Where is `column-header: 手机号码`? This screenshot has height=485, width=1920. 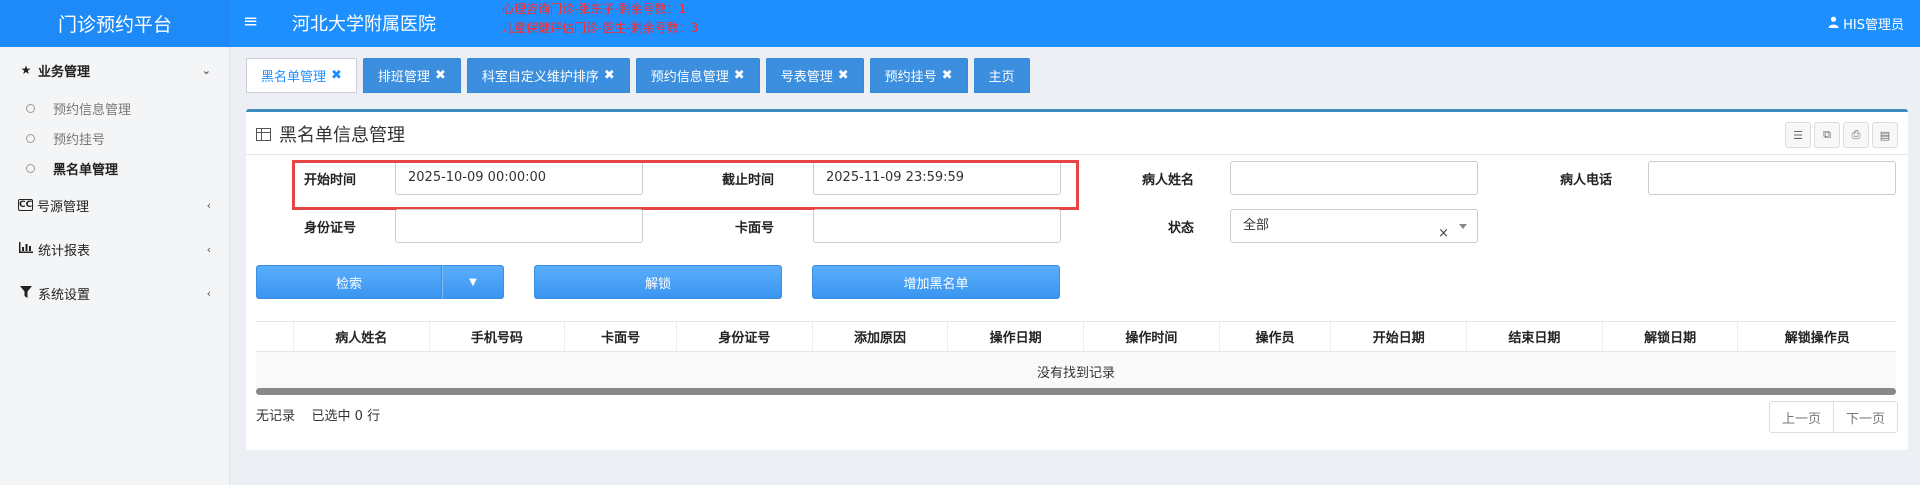 column-header: 手机号码 is located at coordinates (498, 336).